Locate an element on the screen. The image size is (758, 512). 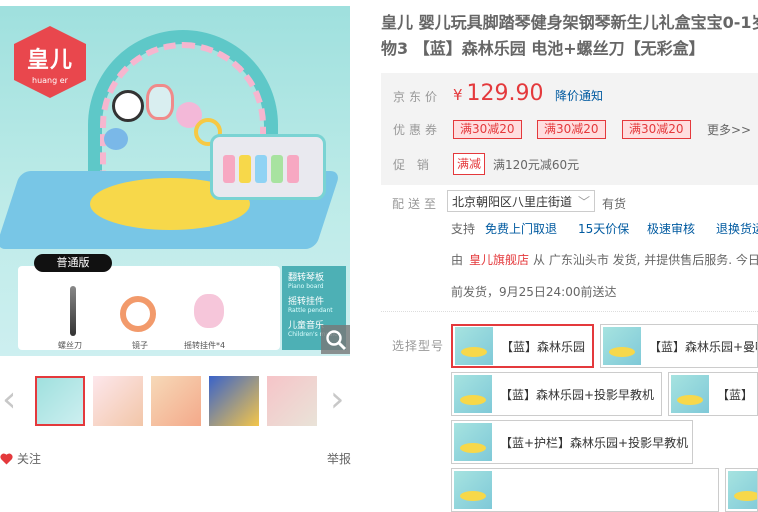
brand-logo-pinyin: huang er is located at coordinates (50, 80).